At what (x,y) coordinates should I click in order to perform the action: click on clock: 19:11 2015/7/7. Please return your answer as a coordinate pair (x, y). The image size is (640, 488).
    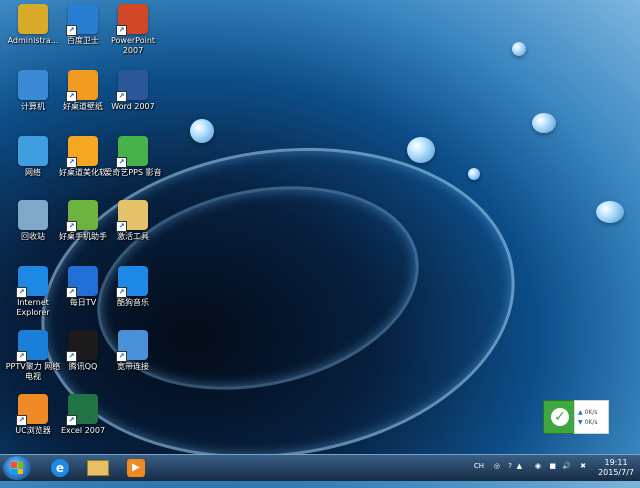
    Looking at the image, I should click on (616, 468).